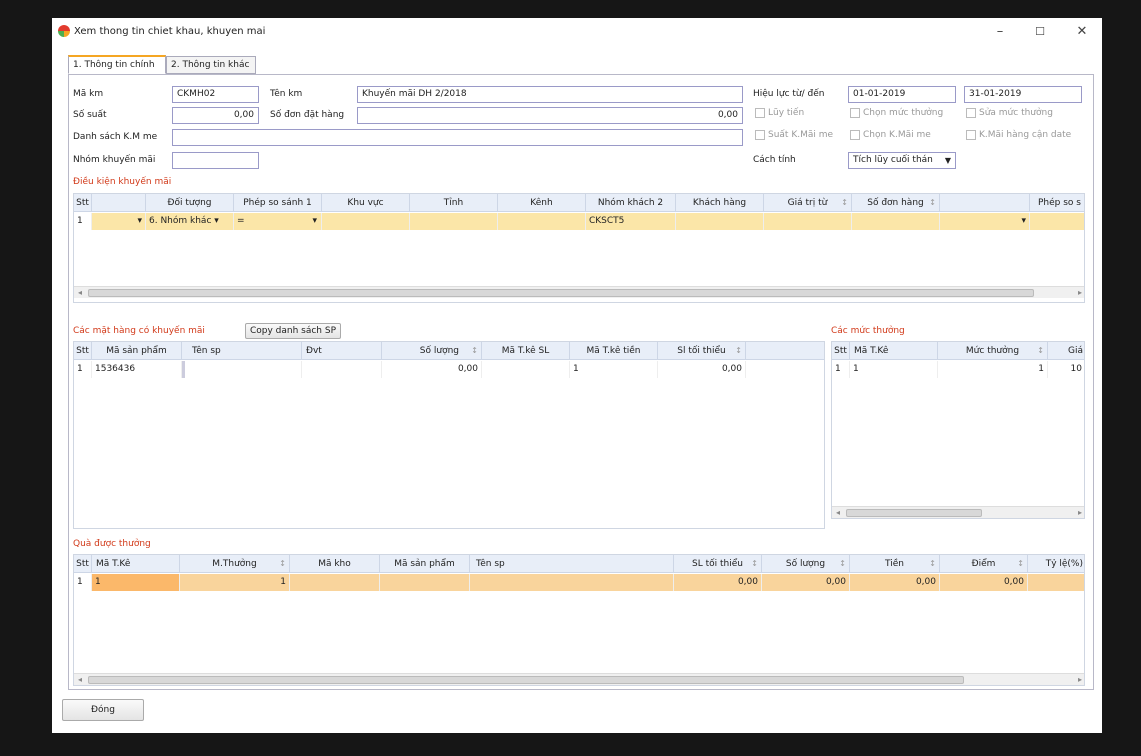  I want to click on cell-doi-tuong: 6. Nhóm khác ▾, so click(190, 221).